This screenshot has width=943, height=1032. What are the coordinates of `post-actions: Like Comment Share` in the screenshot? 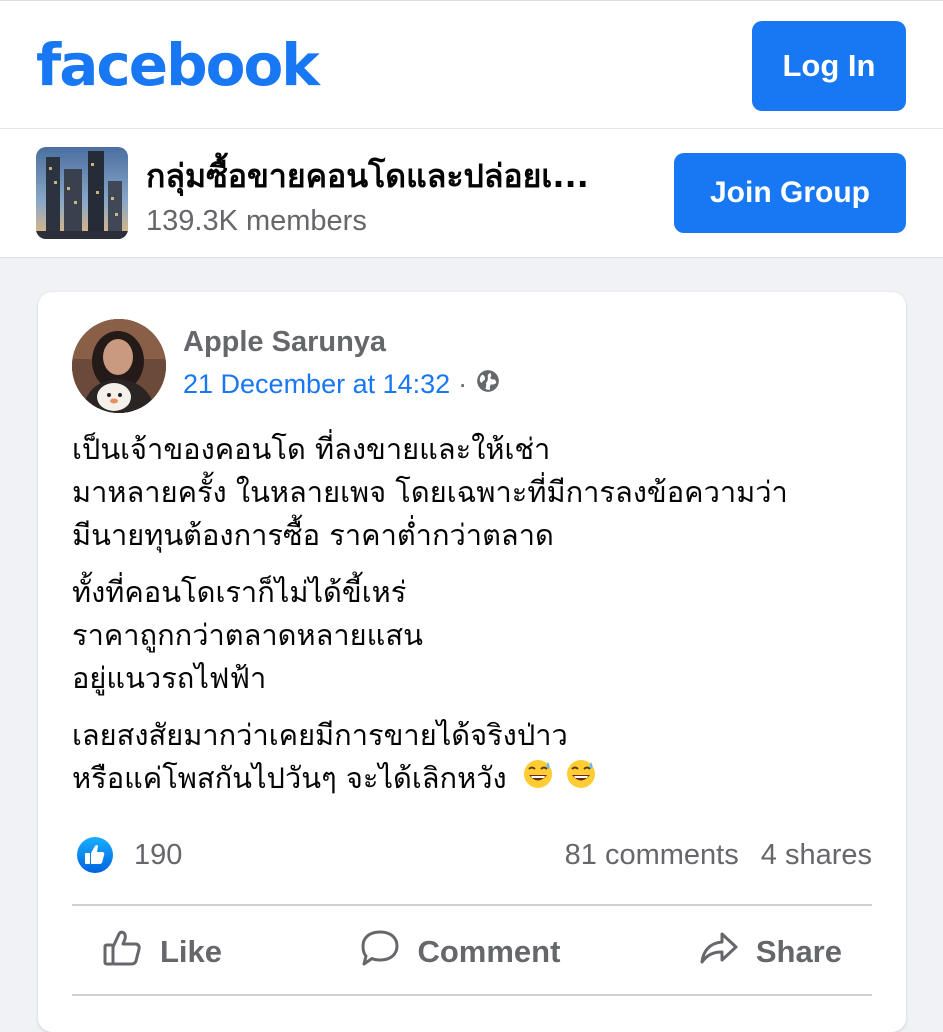 It's located at (472, 952).